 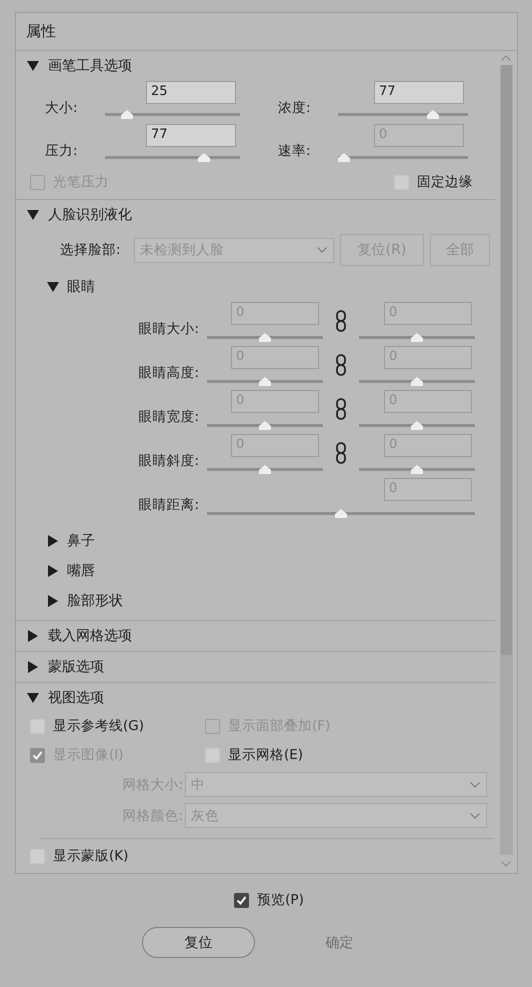 What do you see at coordinates (262, 856) in the screenshot?
I see `checkbox-option: 显示蒙版(K)` at bounding box center [262, 856].